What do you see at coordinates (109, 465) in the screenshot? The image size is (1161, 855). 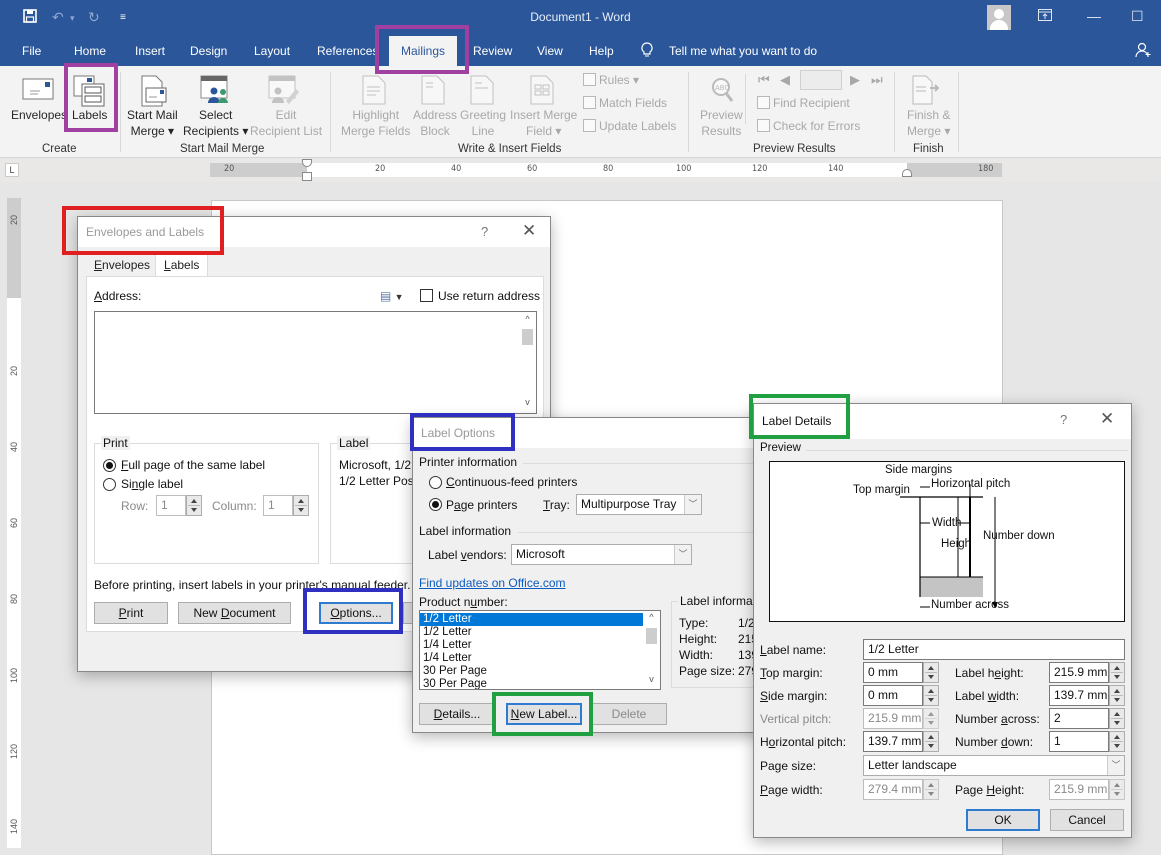 I see `full-page-radio` at bounding box center [109, 465].